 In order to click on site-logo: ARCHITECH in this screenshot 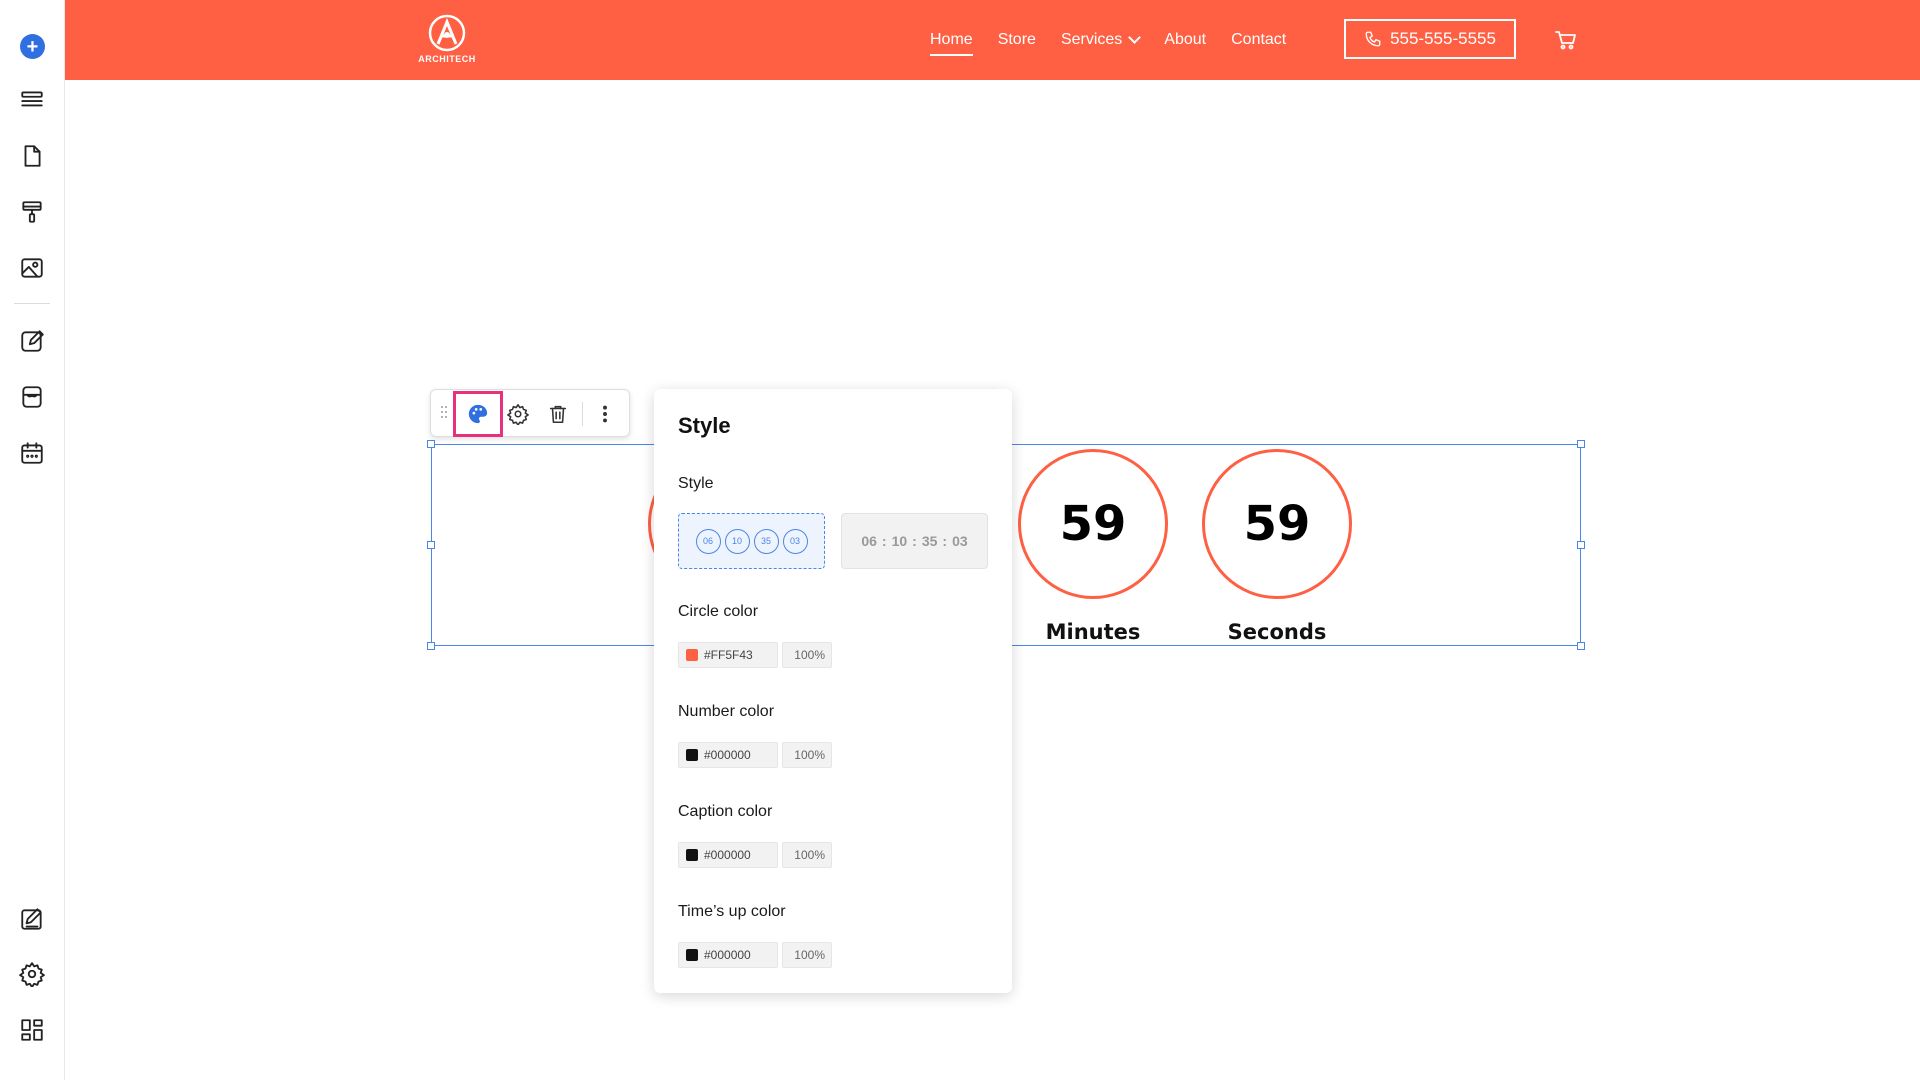, I will do `click(447, 38)`.